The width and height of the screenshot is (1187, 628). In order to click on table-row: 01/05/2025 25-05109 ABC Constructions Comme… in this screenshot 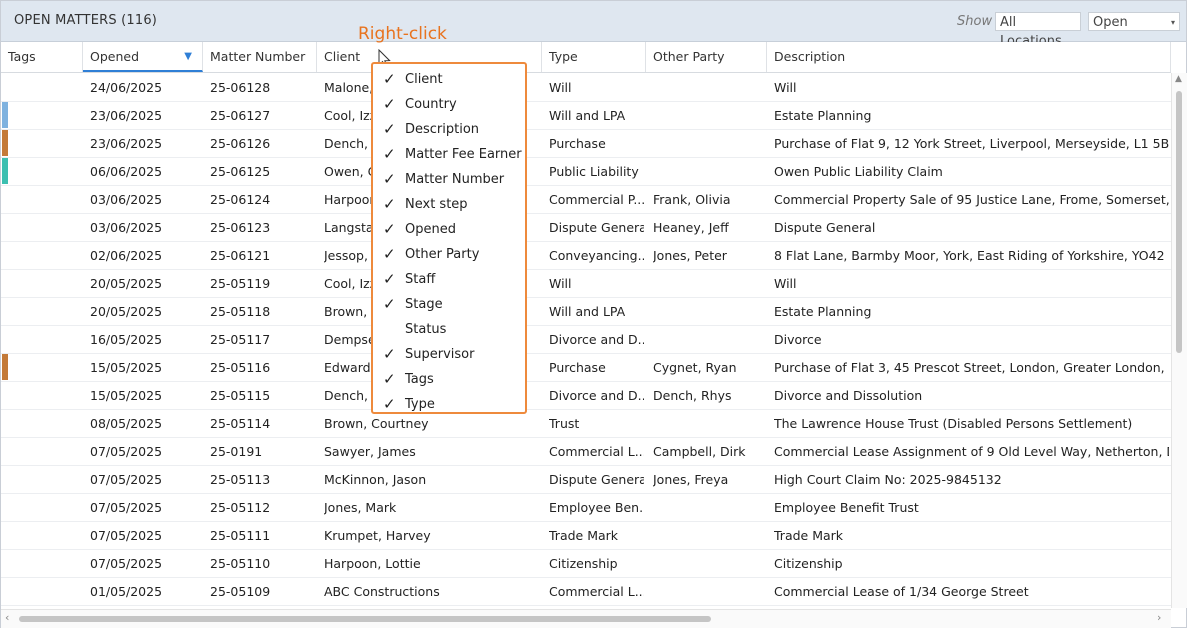, I will do `click(586, 591)`.